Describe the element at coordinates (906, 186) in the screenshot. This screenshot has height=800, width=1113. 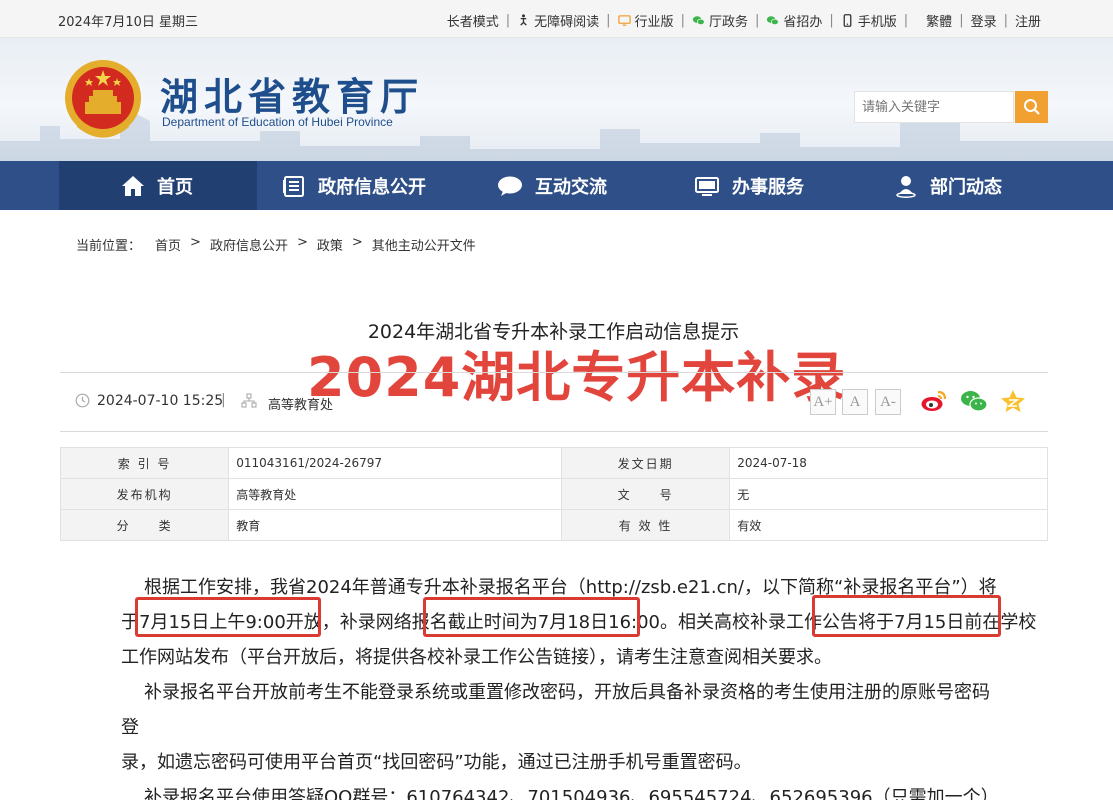
I see `person-pin-icon` at that location.